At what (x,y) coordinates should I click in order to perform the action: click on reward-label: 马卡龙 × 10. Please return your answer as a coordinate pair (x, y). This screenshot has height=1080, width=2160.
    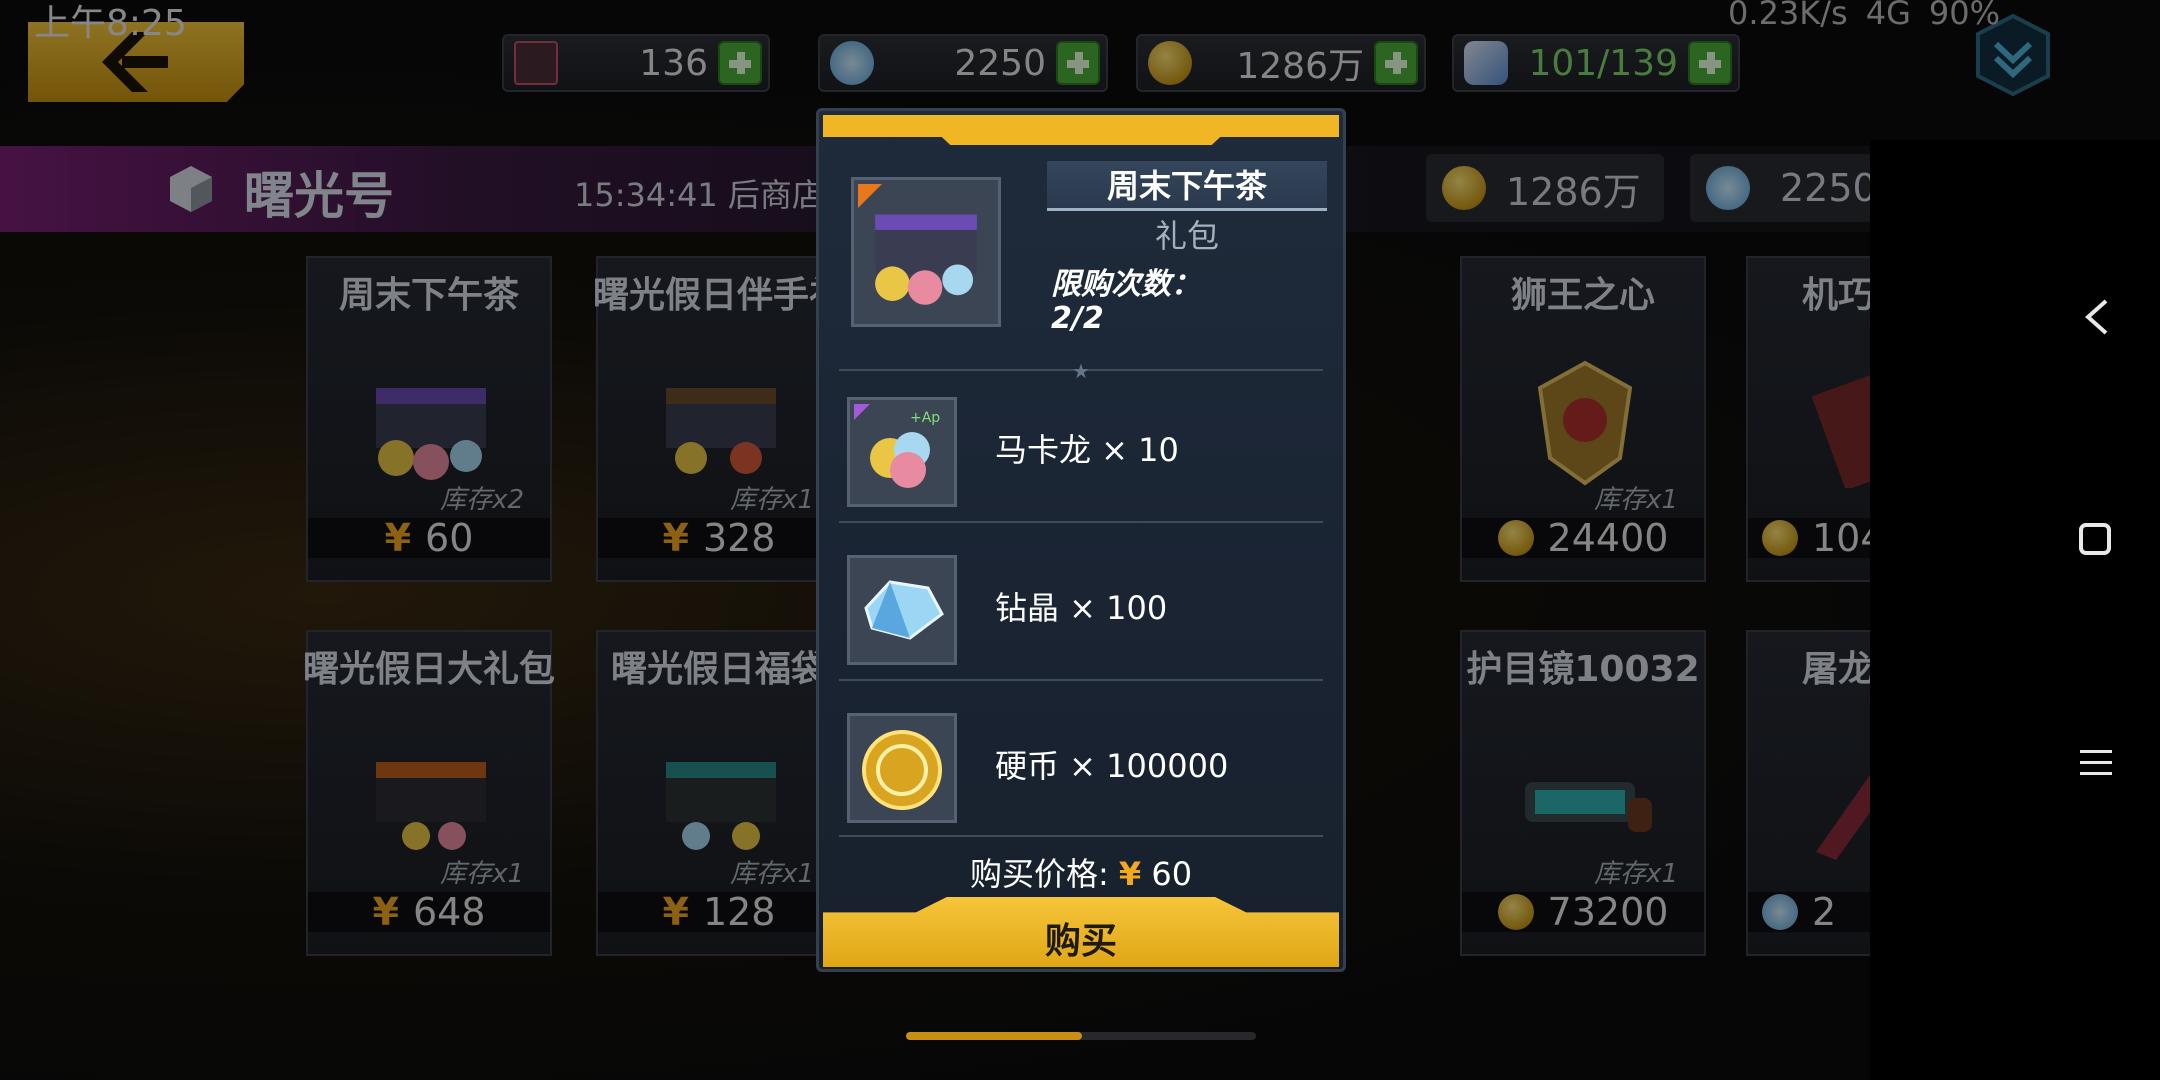
    Looking at the image, I should click on (1087, 450).